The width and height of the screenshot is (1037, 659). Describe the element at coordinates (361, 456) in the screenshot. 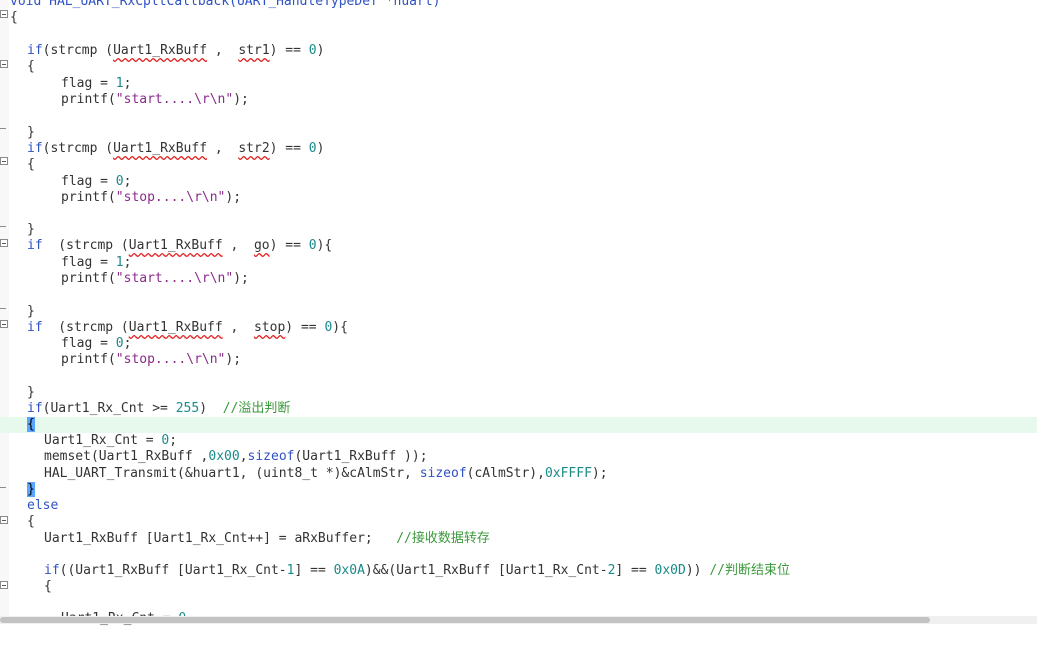

I see `code-text: (Uart1_RxBuff ));` at that location.